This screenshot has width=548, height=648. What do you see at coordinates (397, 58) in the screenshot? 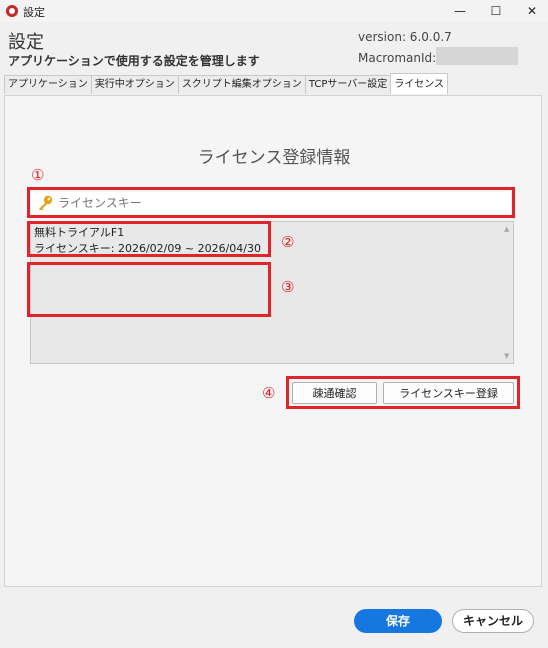
I see `macroman-id-label: MacromanId:` at bounding box center [397, 58].